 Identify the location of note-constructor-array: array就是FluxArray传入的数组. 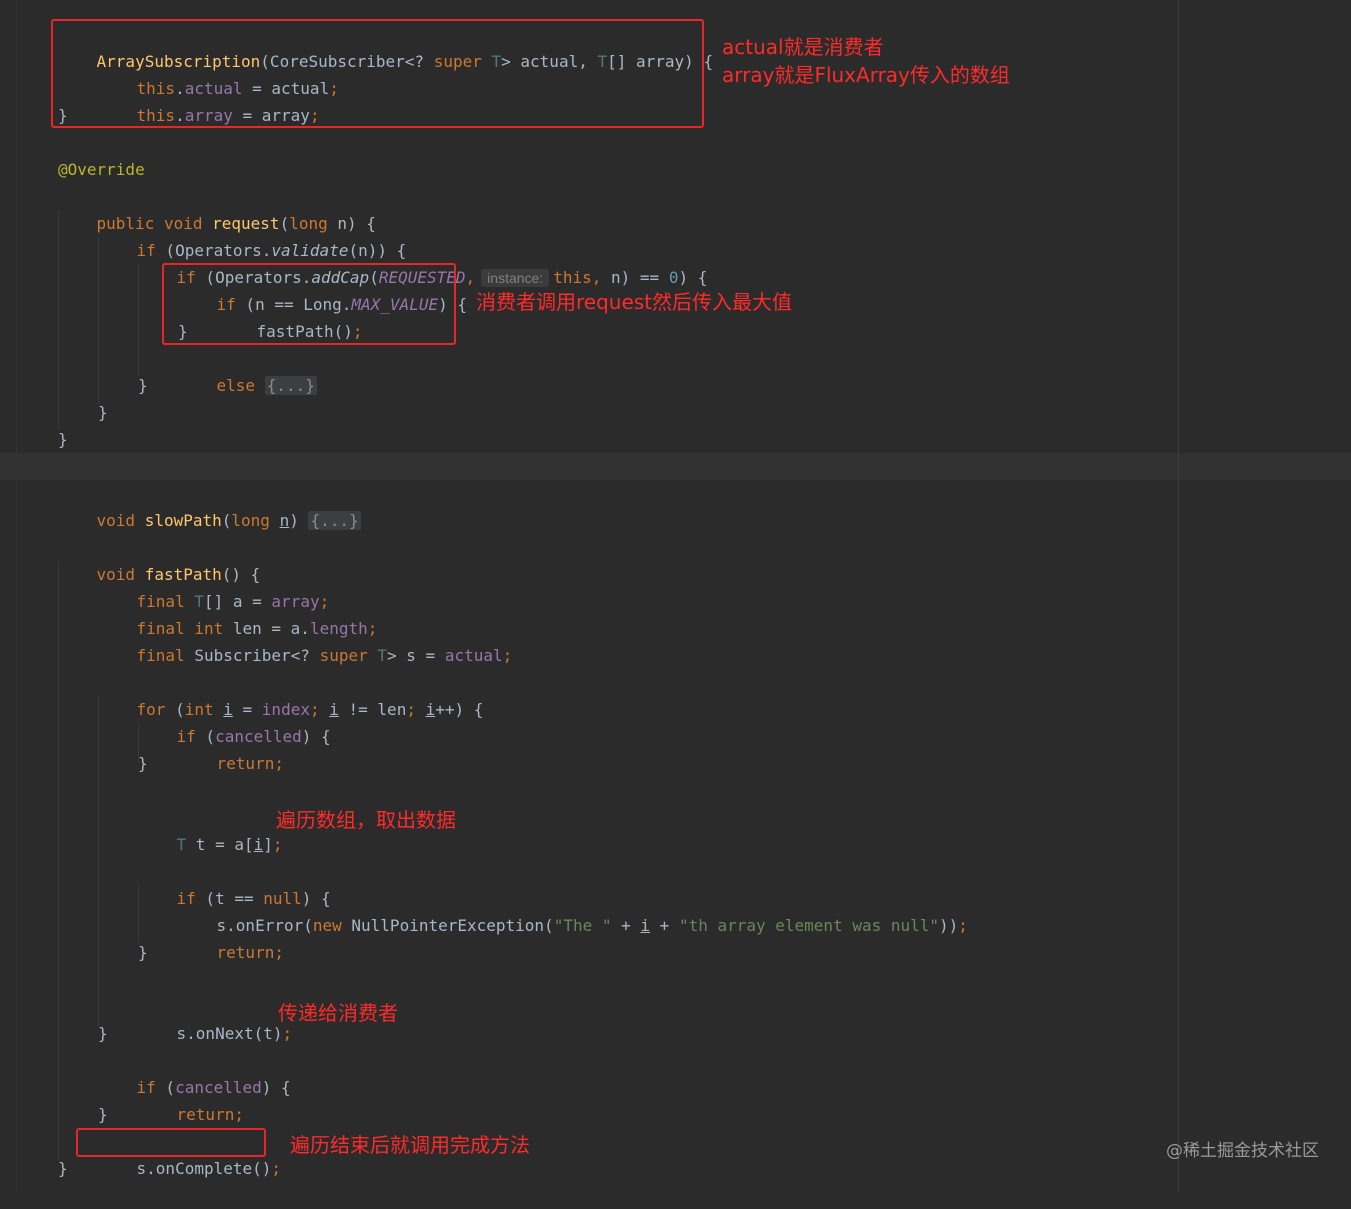
(866, 75).